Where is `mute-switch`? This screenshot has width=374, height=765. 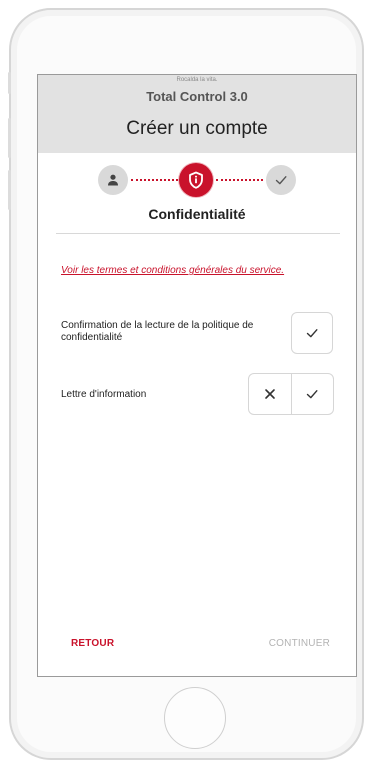
mute-switch is located at coordinates (9, 83).